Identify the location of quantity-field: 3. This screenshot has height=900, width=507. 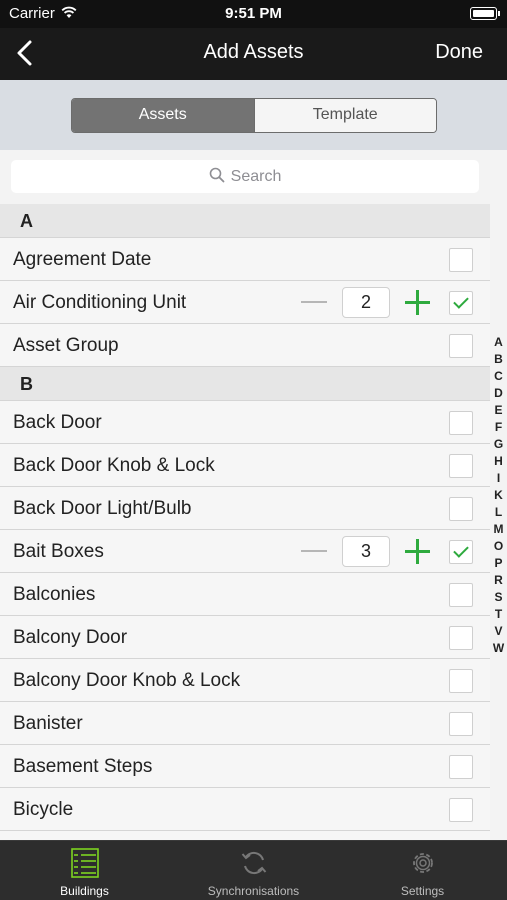
(366, 551).